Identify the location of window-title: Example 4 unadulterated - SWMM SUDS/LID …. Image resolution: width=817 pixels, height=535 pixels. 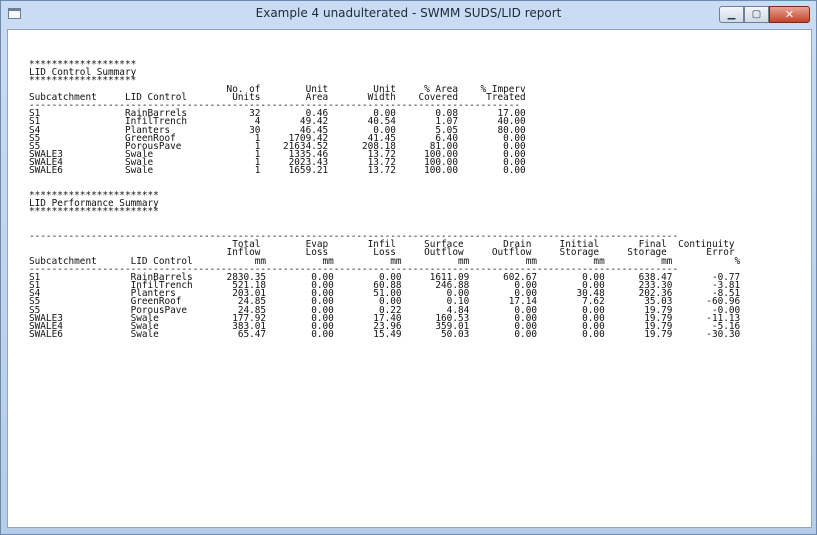
(408, 13).